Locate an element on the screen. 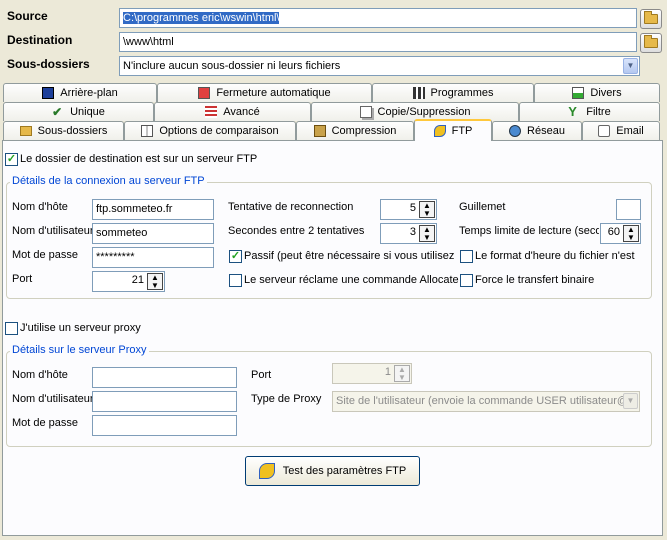 The image size is (667, 540). passive-checkbox: ✓ is located at coordinates (235, 256).